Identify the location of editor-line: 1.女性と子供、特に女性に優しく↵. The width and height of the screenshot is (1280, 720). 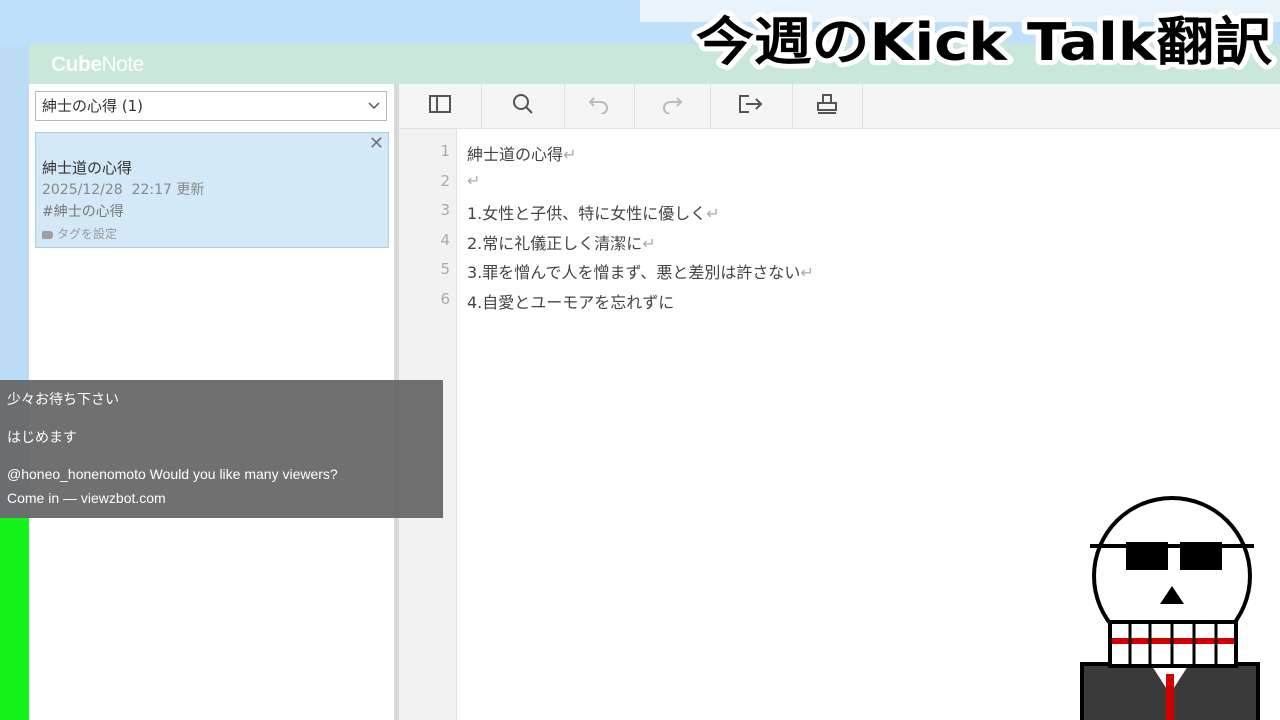
(593, 213).